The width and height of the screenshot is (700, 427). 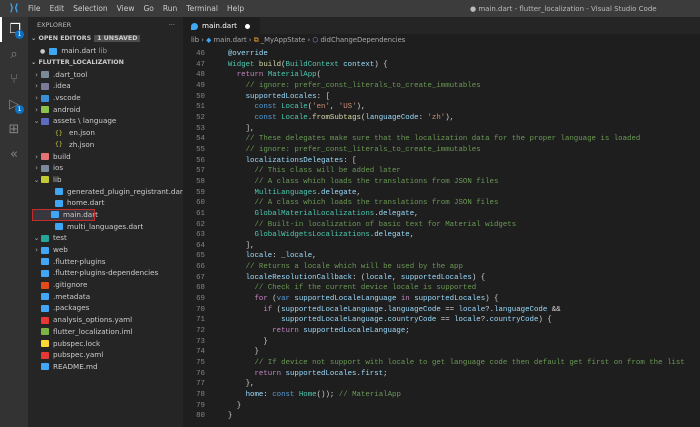 I want to click on menu-terminal: Terminal, so click(x=202, y=8).